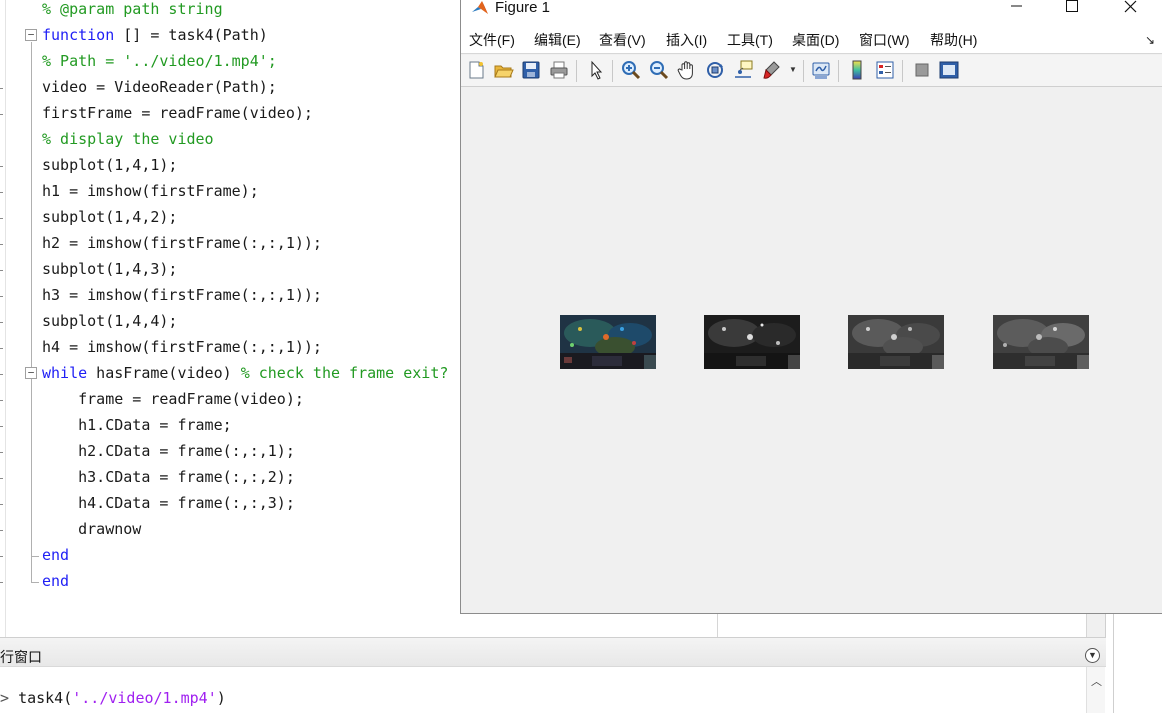 Image resolution: width=1162 pixels, height=713 pixels. What do you see at coordinates (687, 70) in the screenshot?
I see `pan-hand-icon` at bounding box center [687, 70].